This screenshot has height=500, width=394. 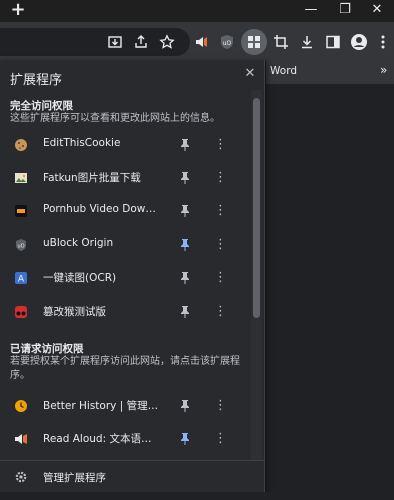 I want to click on extension-name: 一键读图(OCR), so click(x=80, y=278).